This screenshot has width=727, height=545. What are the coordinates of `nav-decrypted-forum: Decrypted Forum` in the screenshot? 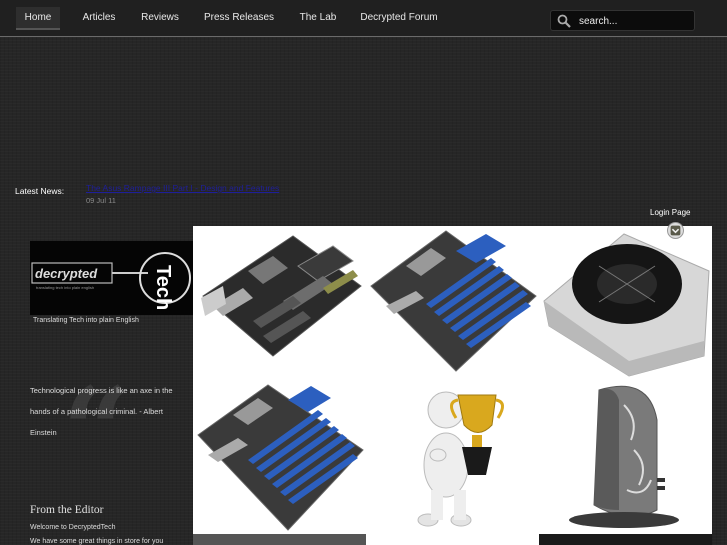 It's located at (399, 18).